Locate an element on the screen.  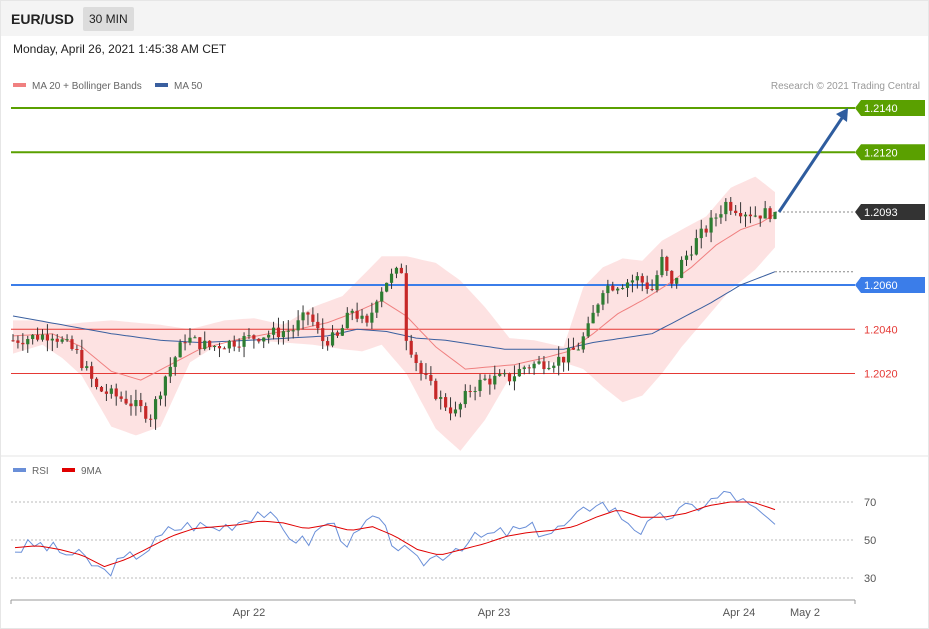
rsi-line is located at coordinates (395, 533).